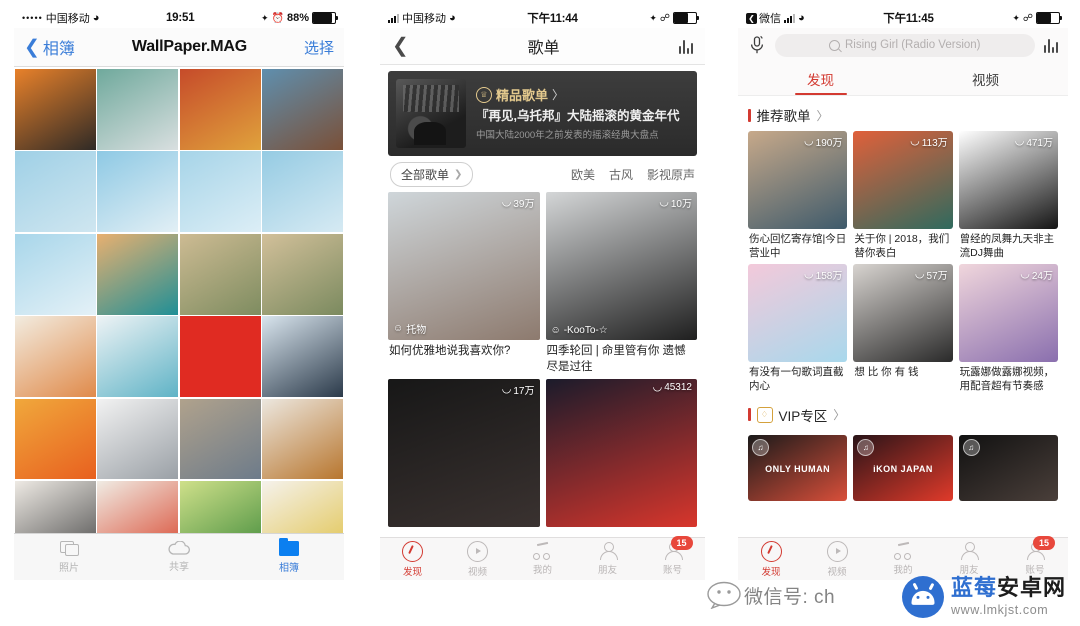  Describe the element at coordinates (823, 275) in the screenshot. I see `play-count: ◡ 158万` at that location.